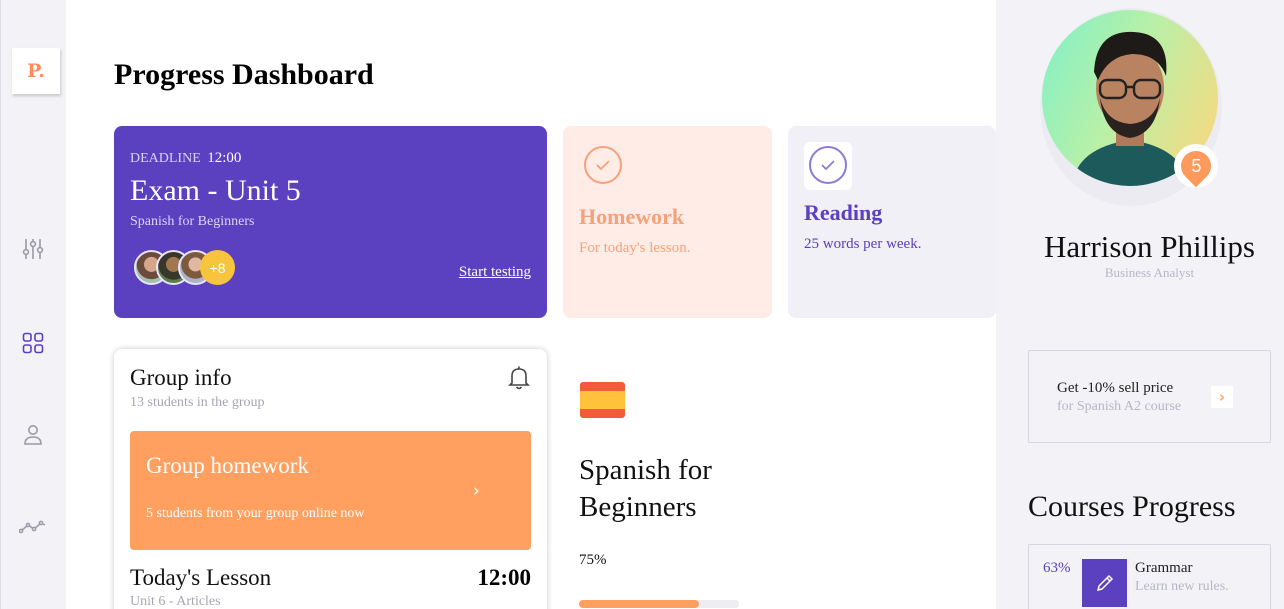 The height and width of the screenshot is (609, 1284). I want to click on group-homework-title: Group homework, so click(227, 465).